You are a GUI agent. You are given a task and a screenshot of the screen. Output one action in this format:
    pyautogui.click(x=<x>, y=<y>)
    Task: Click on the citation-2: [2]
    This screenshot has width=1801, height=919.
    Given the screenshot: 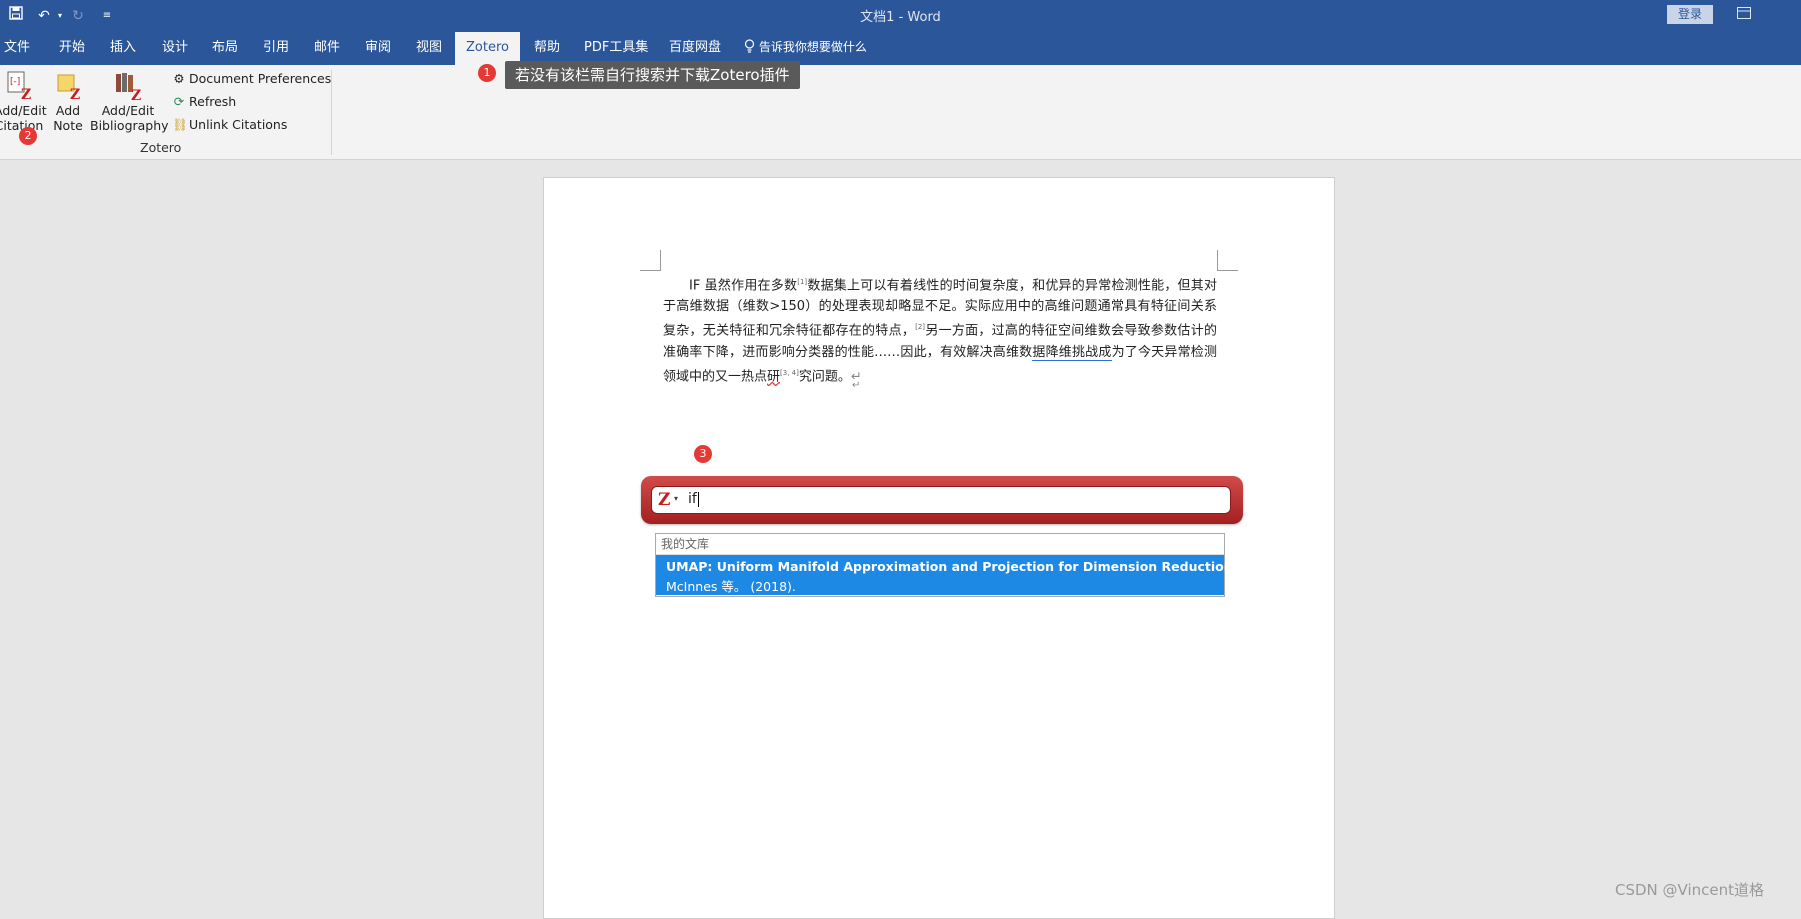 What is the action you would take?
    pyautogui.click(x=920, y=327)
    